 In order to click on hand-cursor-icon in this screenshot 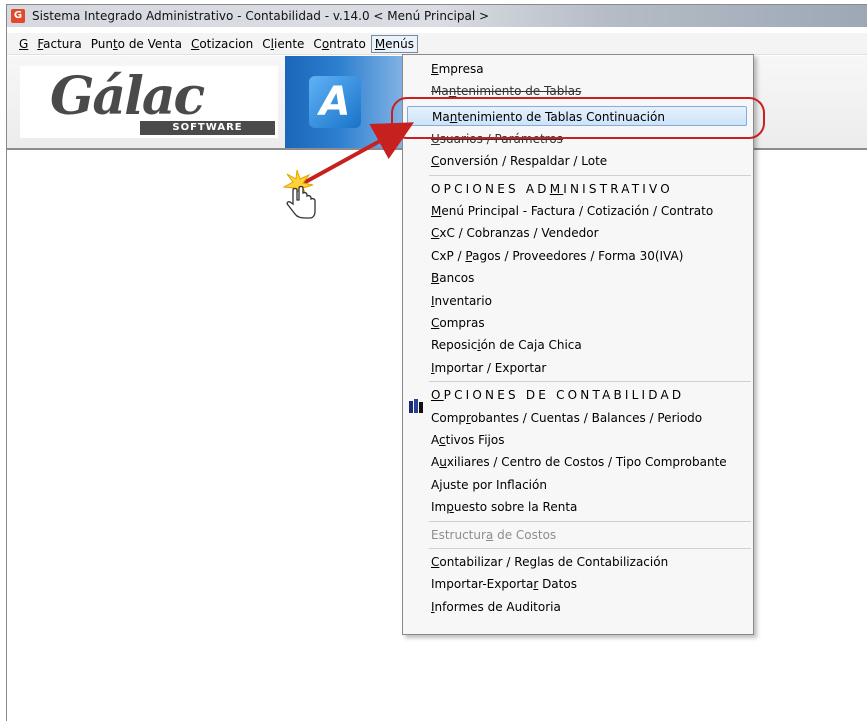, I will do `click(299, 194)`.